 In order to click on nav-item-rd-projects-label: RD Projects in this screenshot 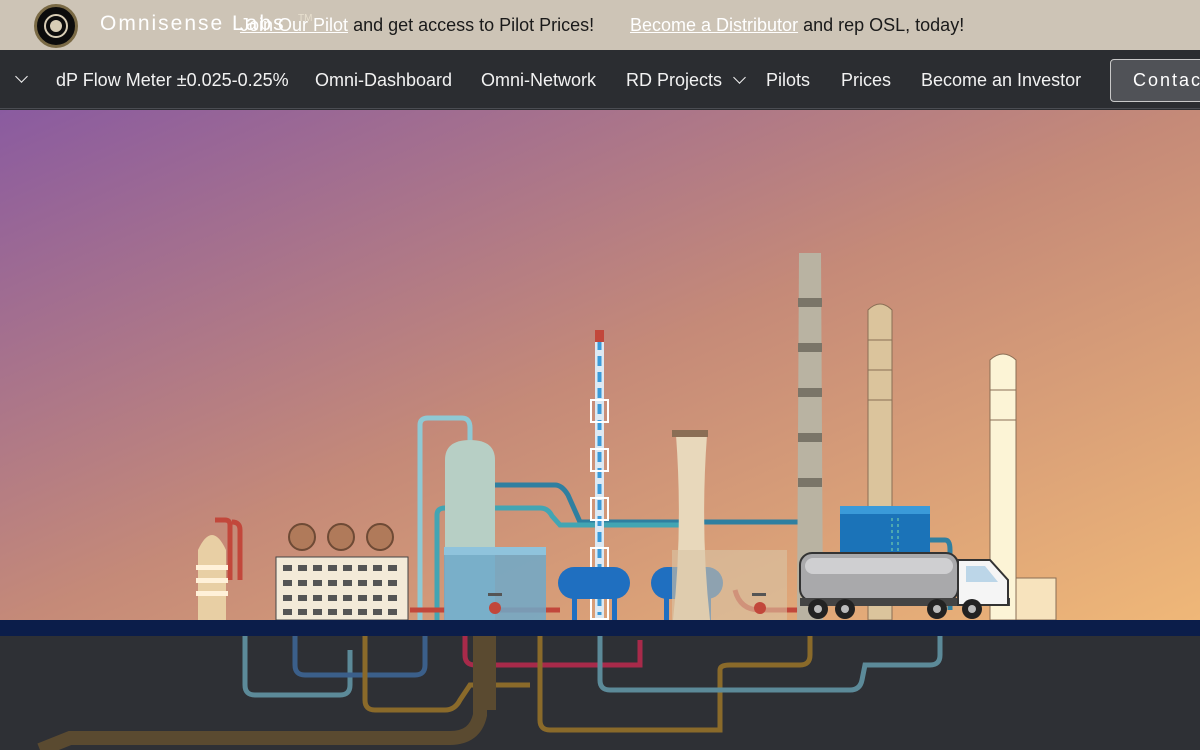, I will do `click(674, 80)`.